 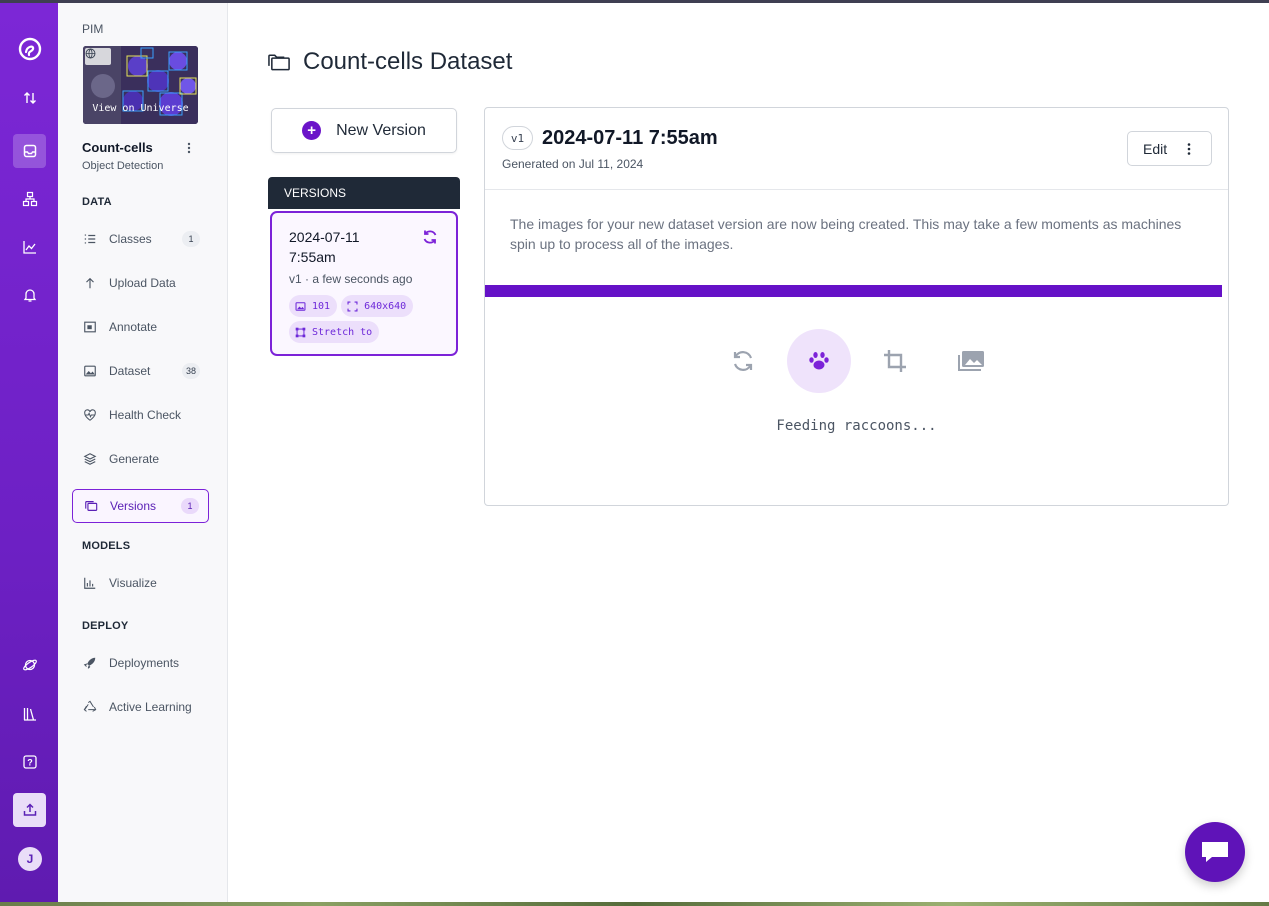 I want to click on bell-icon, so click(x=29, y=295).